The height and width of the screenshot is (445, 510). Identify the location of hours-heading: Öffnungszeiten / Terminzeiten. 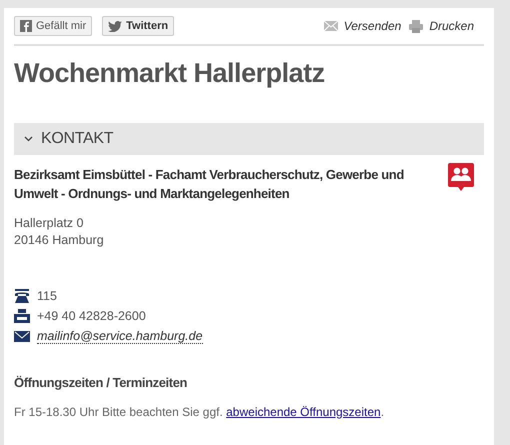
(101, 383).